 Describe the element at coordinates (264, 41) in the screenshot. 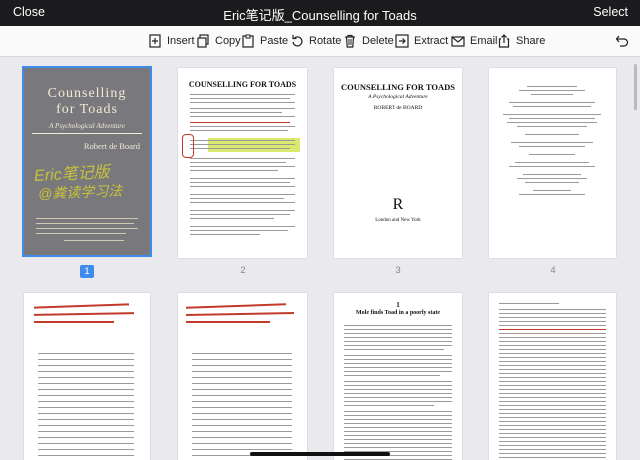

I see `paste-button: Paste` at that location.